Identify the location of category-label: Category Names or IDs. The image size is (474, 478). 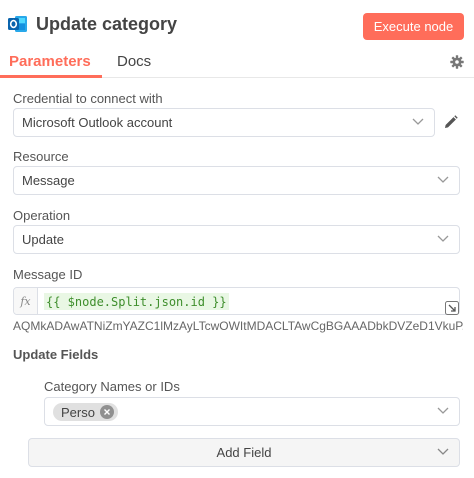
(112, 386).